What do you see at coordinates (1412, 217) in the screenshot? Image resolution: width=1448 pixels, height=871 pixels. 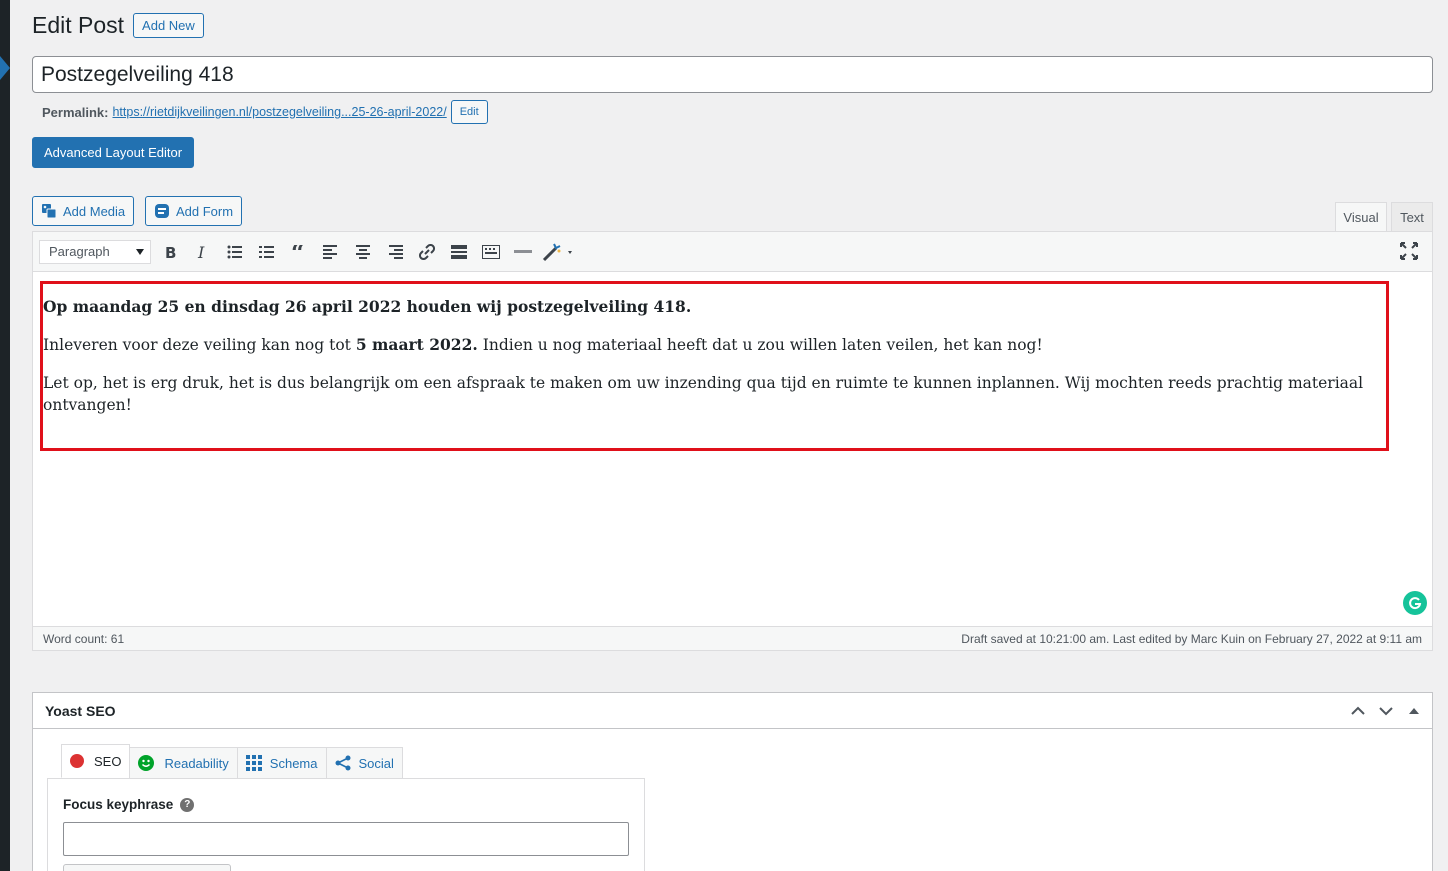 I see `tab-text: Text` at bounding box center [1412, 217].